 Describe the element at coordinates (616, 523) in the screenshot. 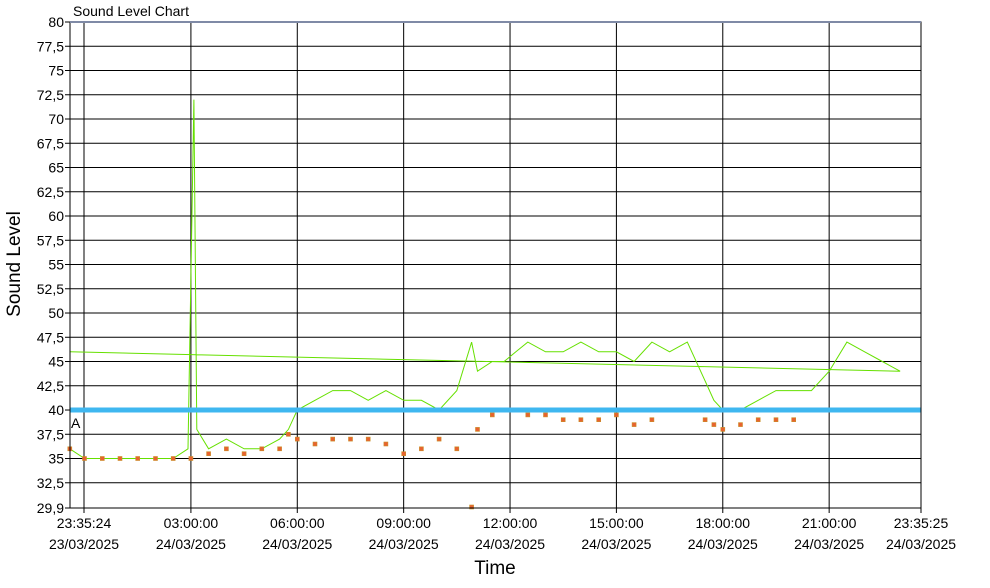

I see `x-tick-time: 15:00:00` at that location.